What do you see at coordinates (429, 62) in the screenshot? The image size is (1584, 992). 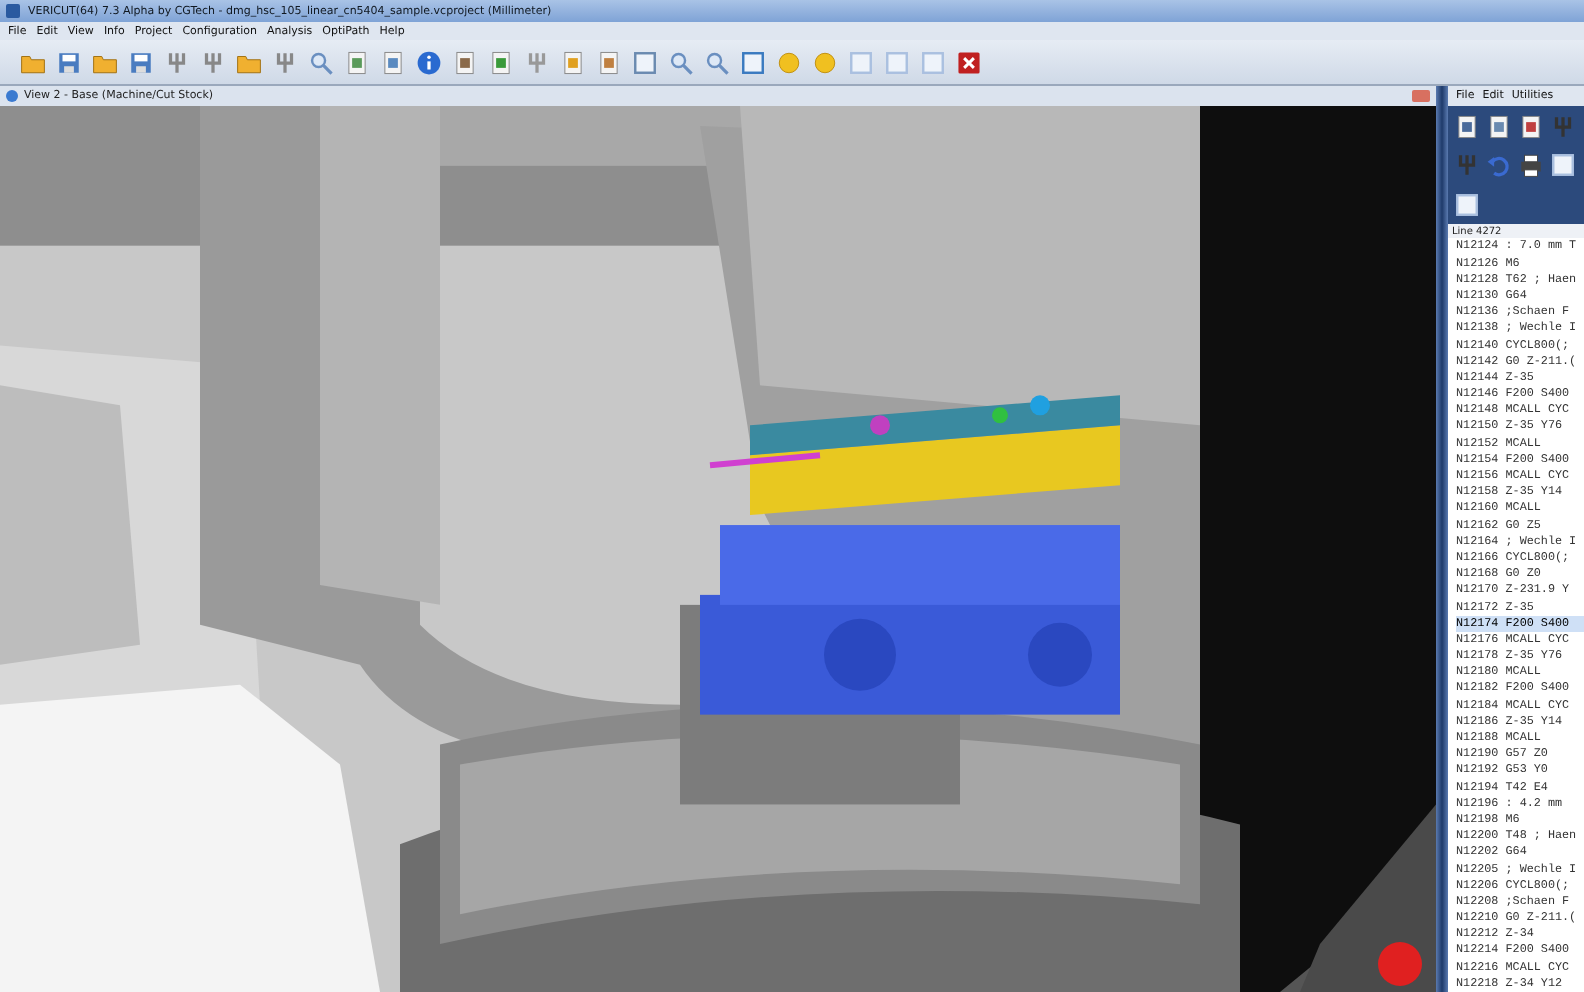 I see `info-icon` at bounding box center [429, 62].